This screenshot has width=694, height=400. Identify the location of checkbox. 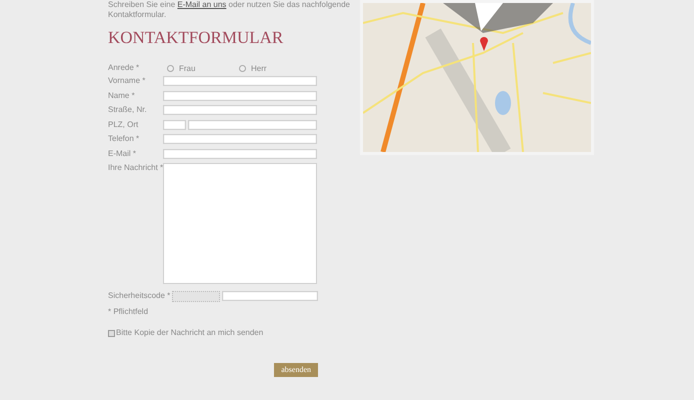
(111, 333).